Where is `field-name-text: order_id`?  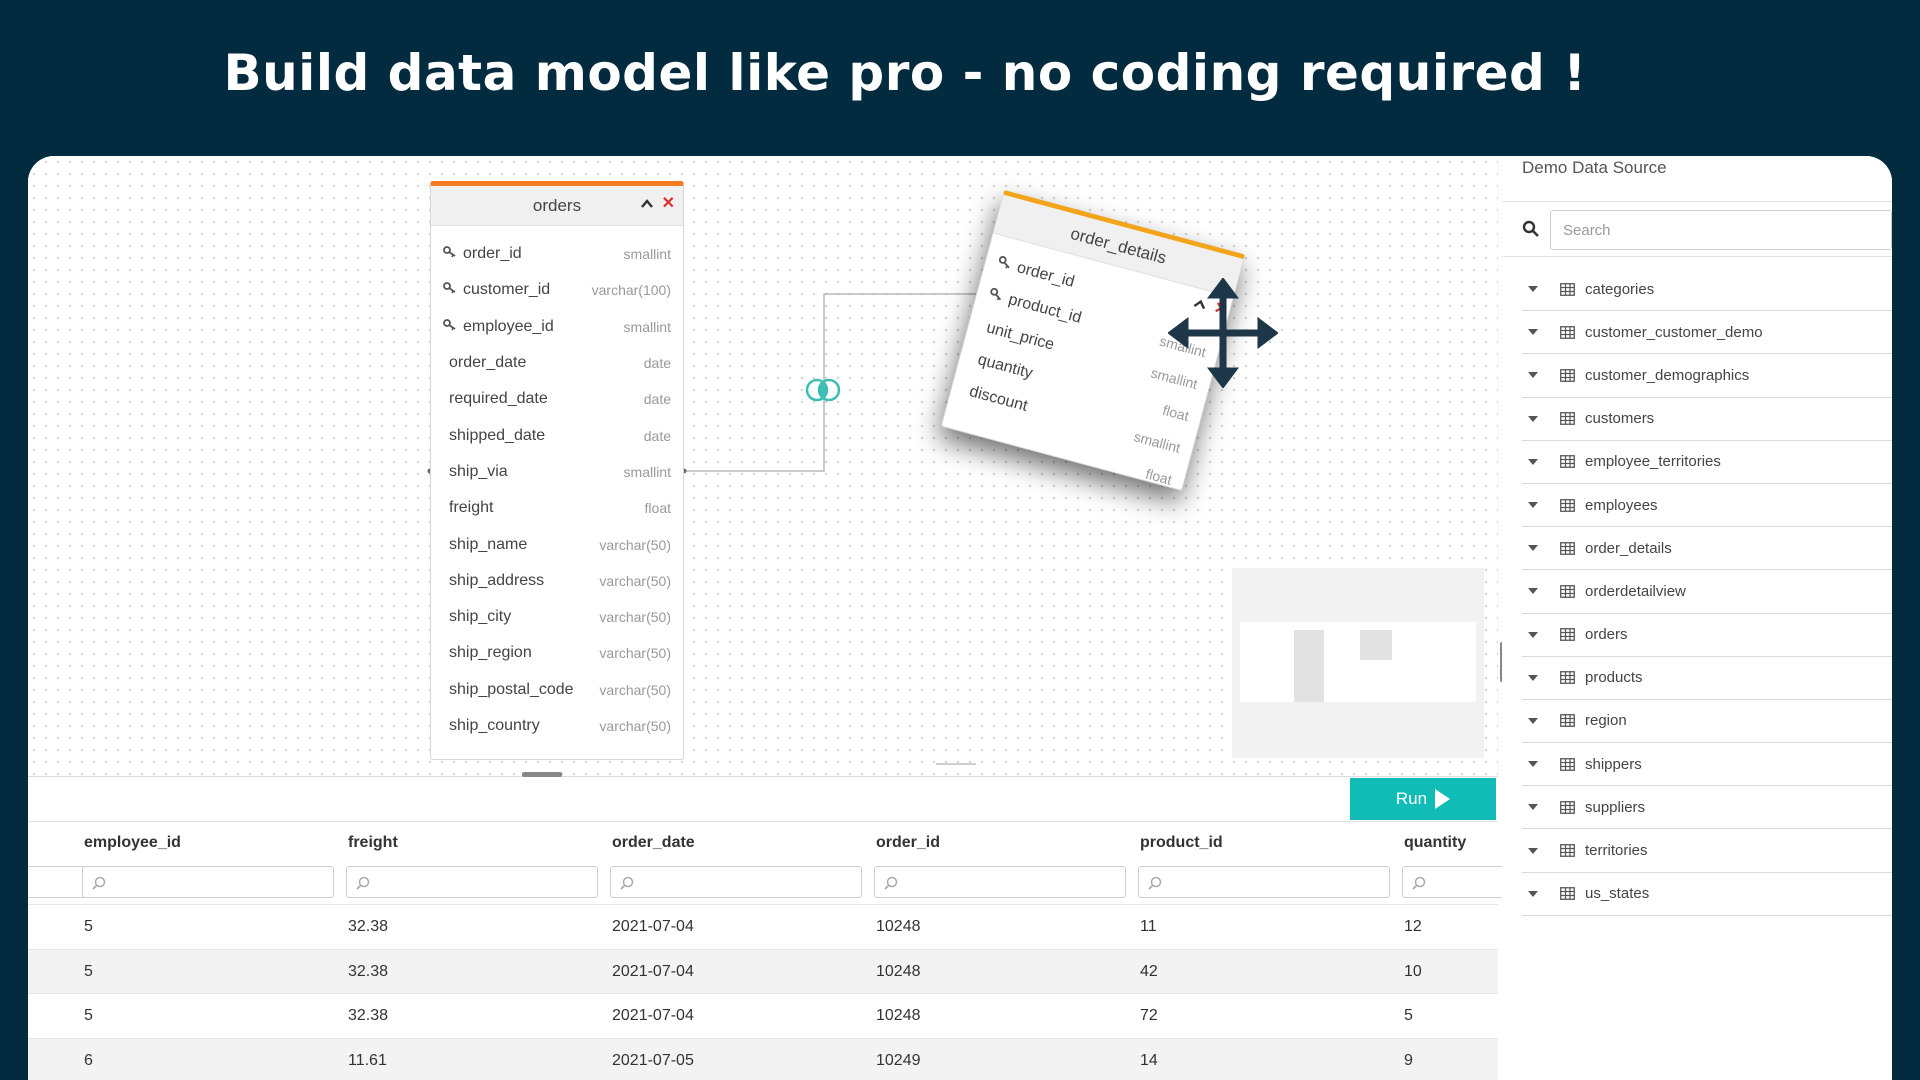 field-name-text: order_id is located at coordinates (492, 254).